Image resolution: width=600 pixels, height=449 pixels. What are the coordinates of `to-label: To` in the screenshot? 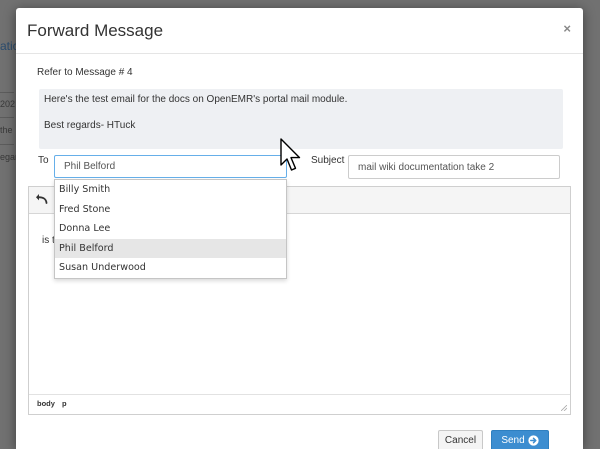 It's located at (43, 160).